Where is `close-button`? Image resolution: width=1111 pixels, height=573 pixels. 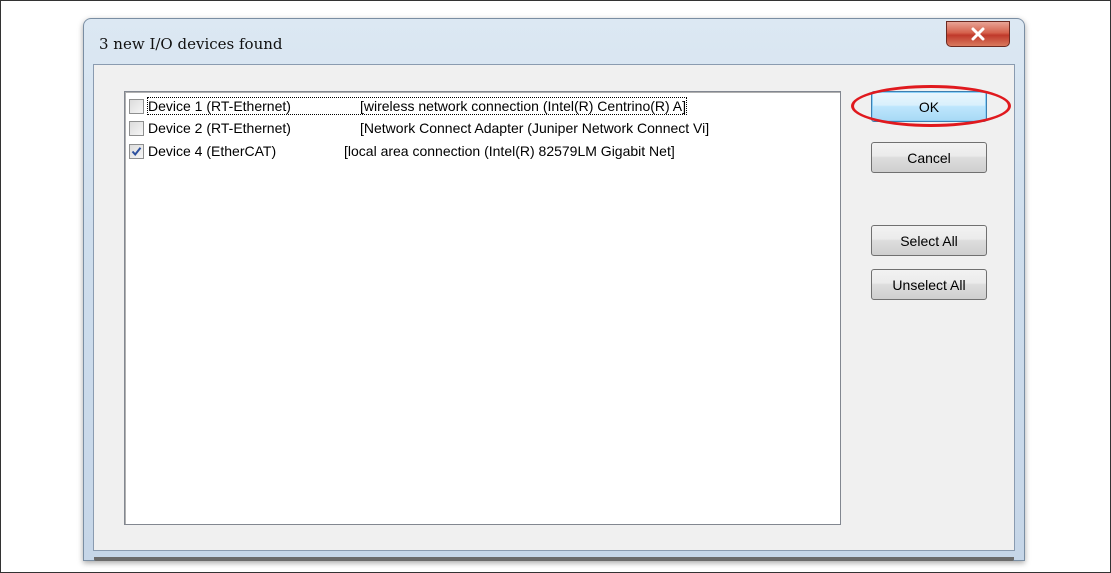
close-button is located at coordinates (978, 34).